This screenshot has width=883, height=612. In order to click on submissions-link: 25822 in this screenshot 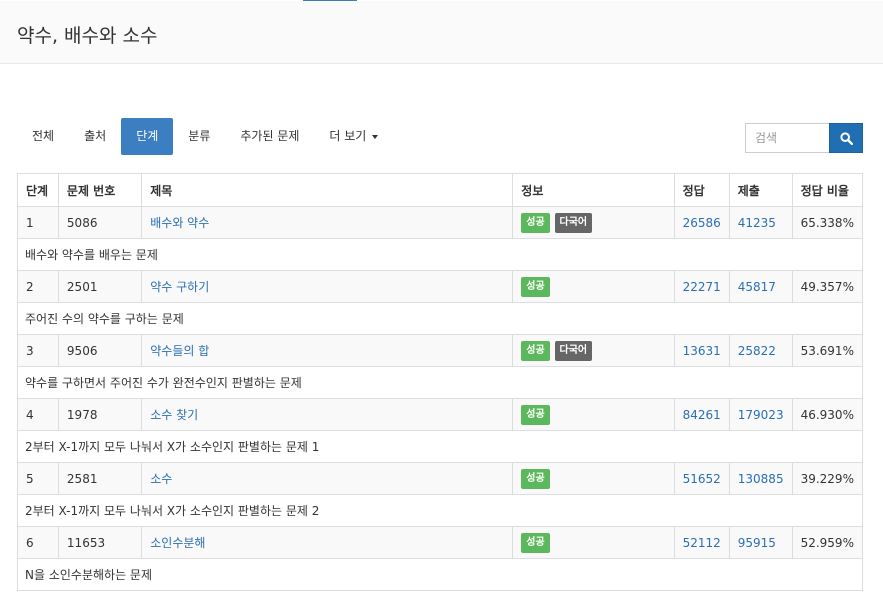, I will do `click(757, 351)`.